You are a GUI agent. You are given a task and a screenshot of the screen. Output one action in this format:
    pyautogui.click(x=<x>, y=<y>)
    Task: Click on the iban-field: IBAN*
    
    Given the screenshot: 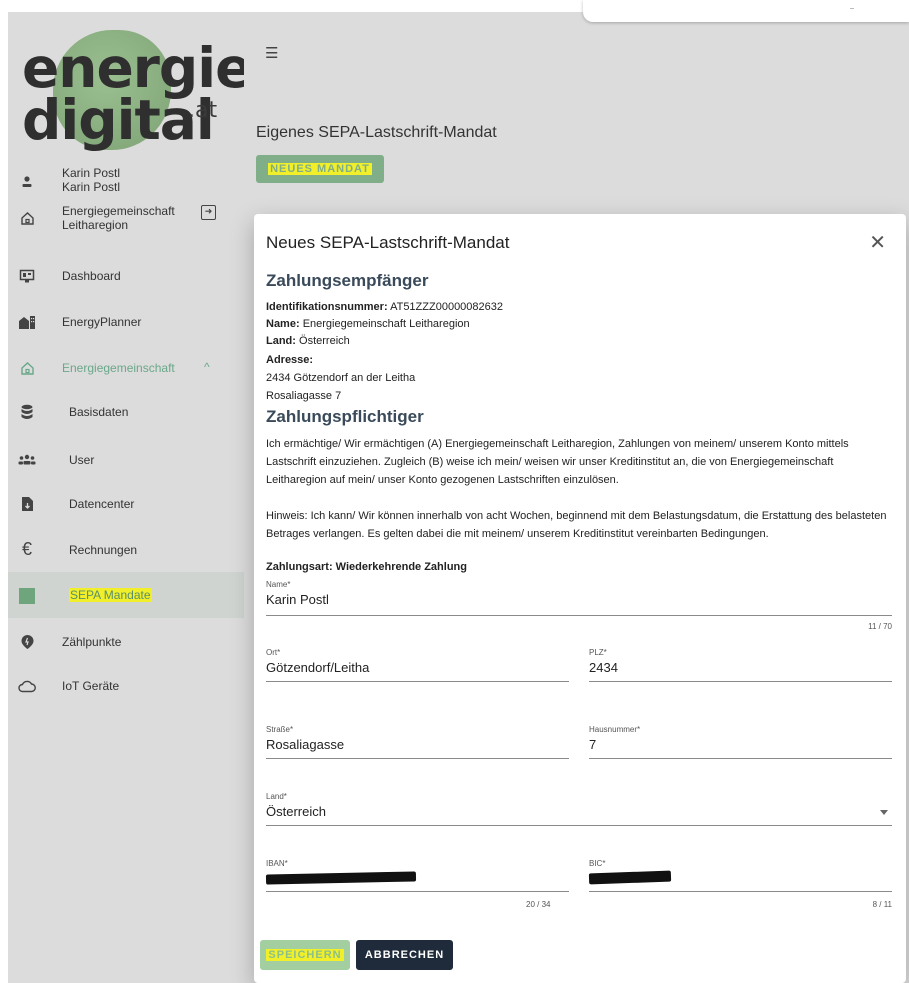 What is the action you would take?
    pyautogui.click(x=417, y=875)
    